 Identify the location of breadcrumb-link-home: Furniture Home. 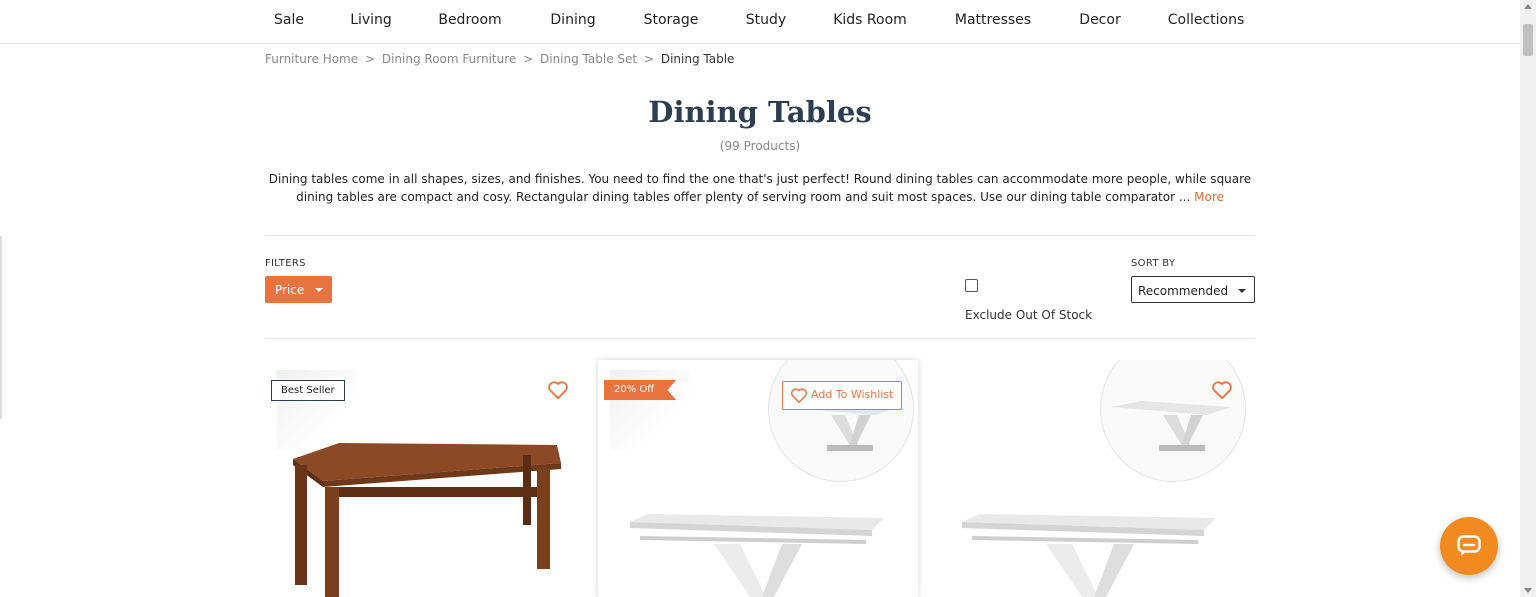
(311, 59).